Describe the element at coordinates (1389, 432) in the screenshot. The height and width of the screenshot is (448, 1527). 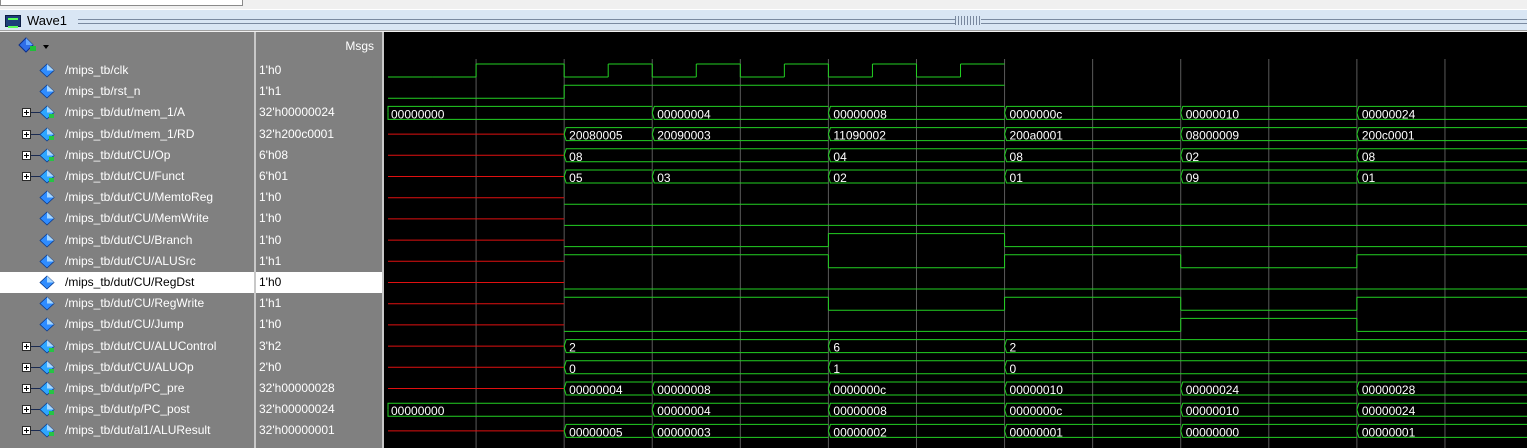
I see `bus-value-label: 00000001` at that location.